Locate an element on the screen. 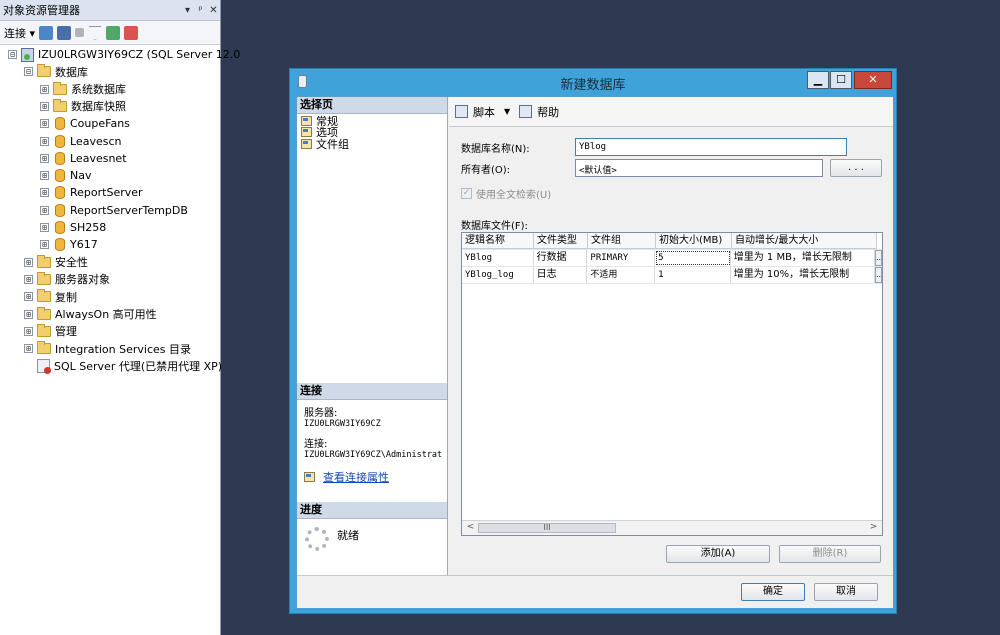 This screenshot has width=1000, height=635. remove-button: 删除(R) is located at coordinates (830, 554).